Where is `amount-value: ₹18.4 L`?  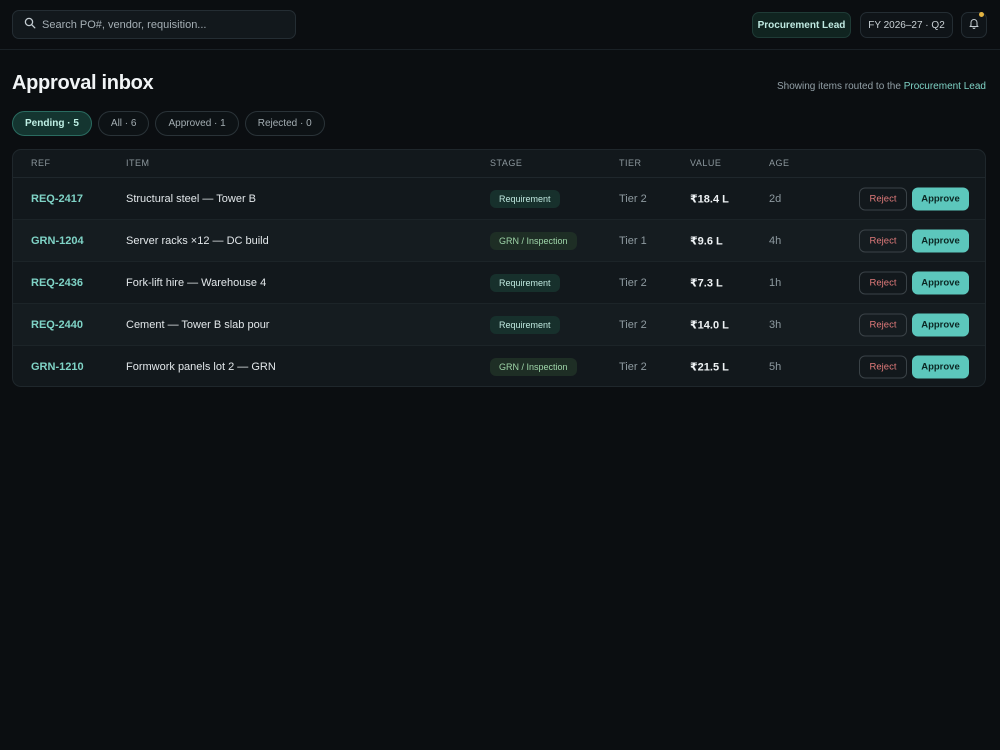 amount-value: ₹18.4 L is located at coordinates (709, 199).